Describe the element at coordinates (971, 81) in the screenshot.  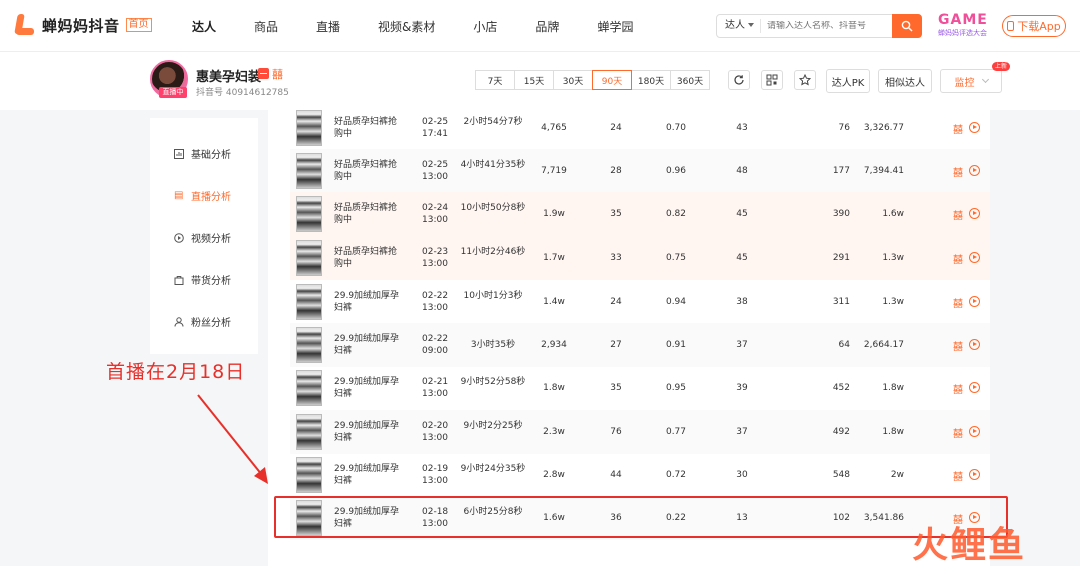
I see `monitor-button: 监控` at that location.